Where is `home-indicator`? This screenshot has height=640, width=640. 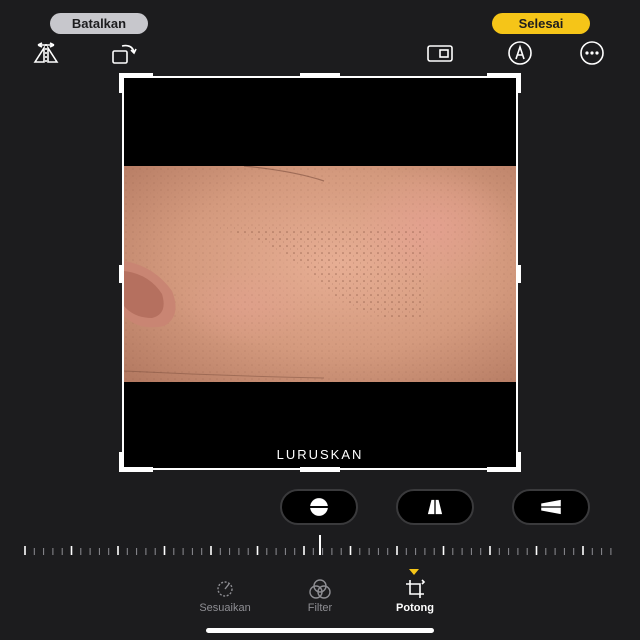 home-indicator is located at coordinates (320, 630).